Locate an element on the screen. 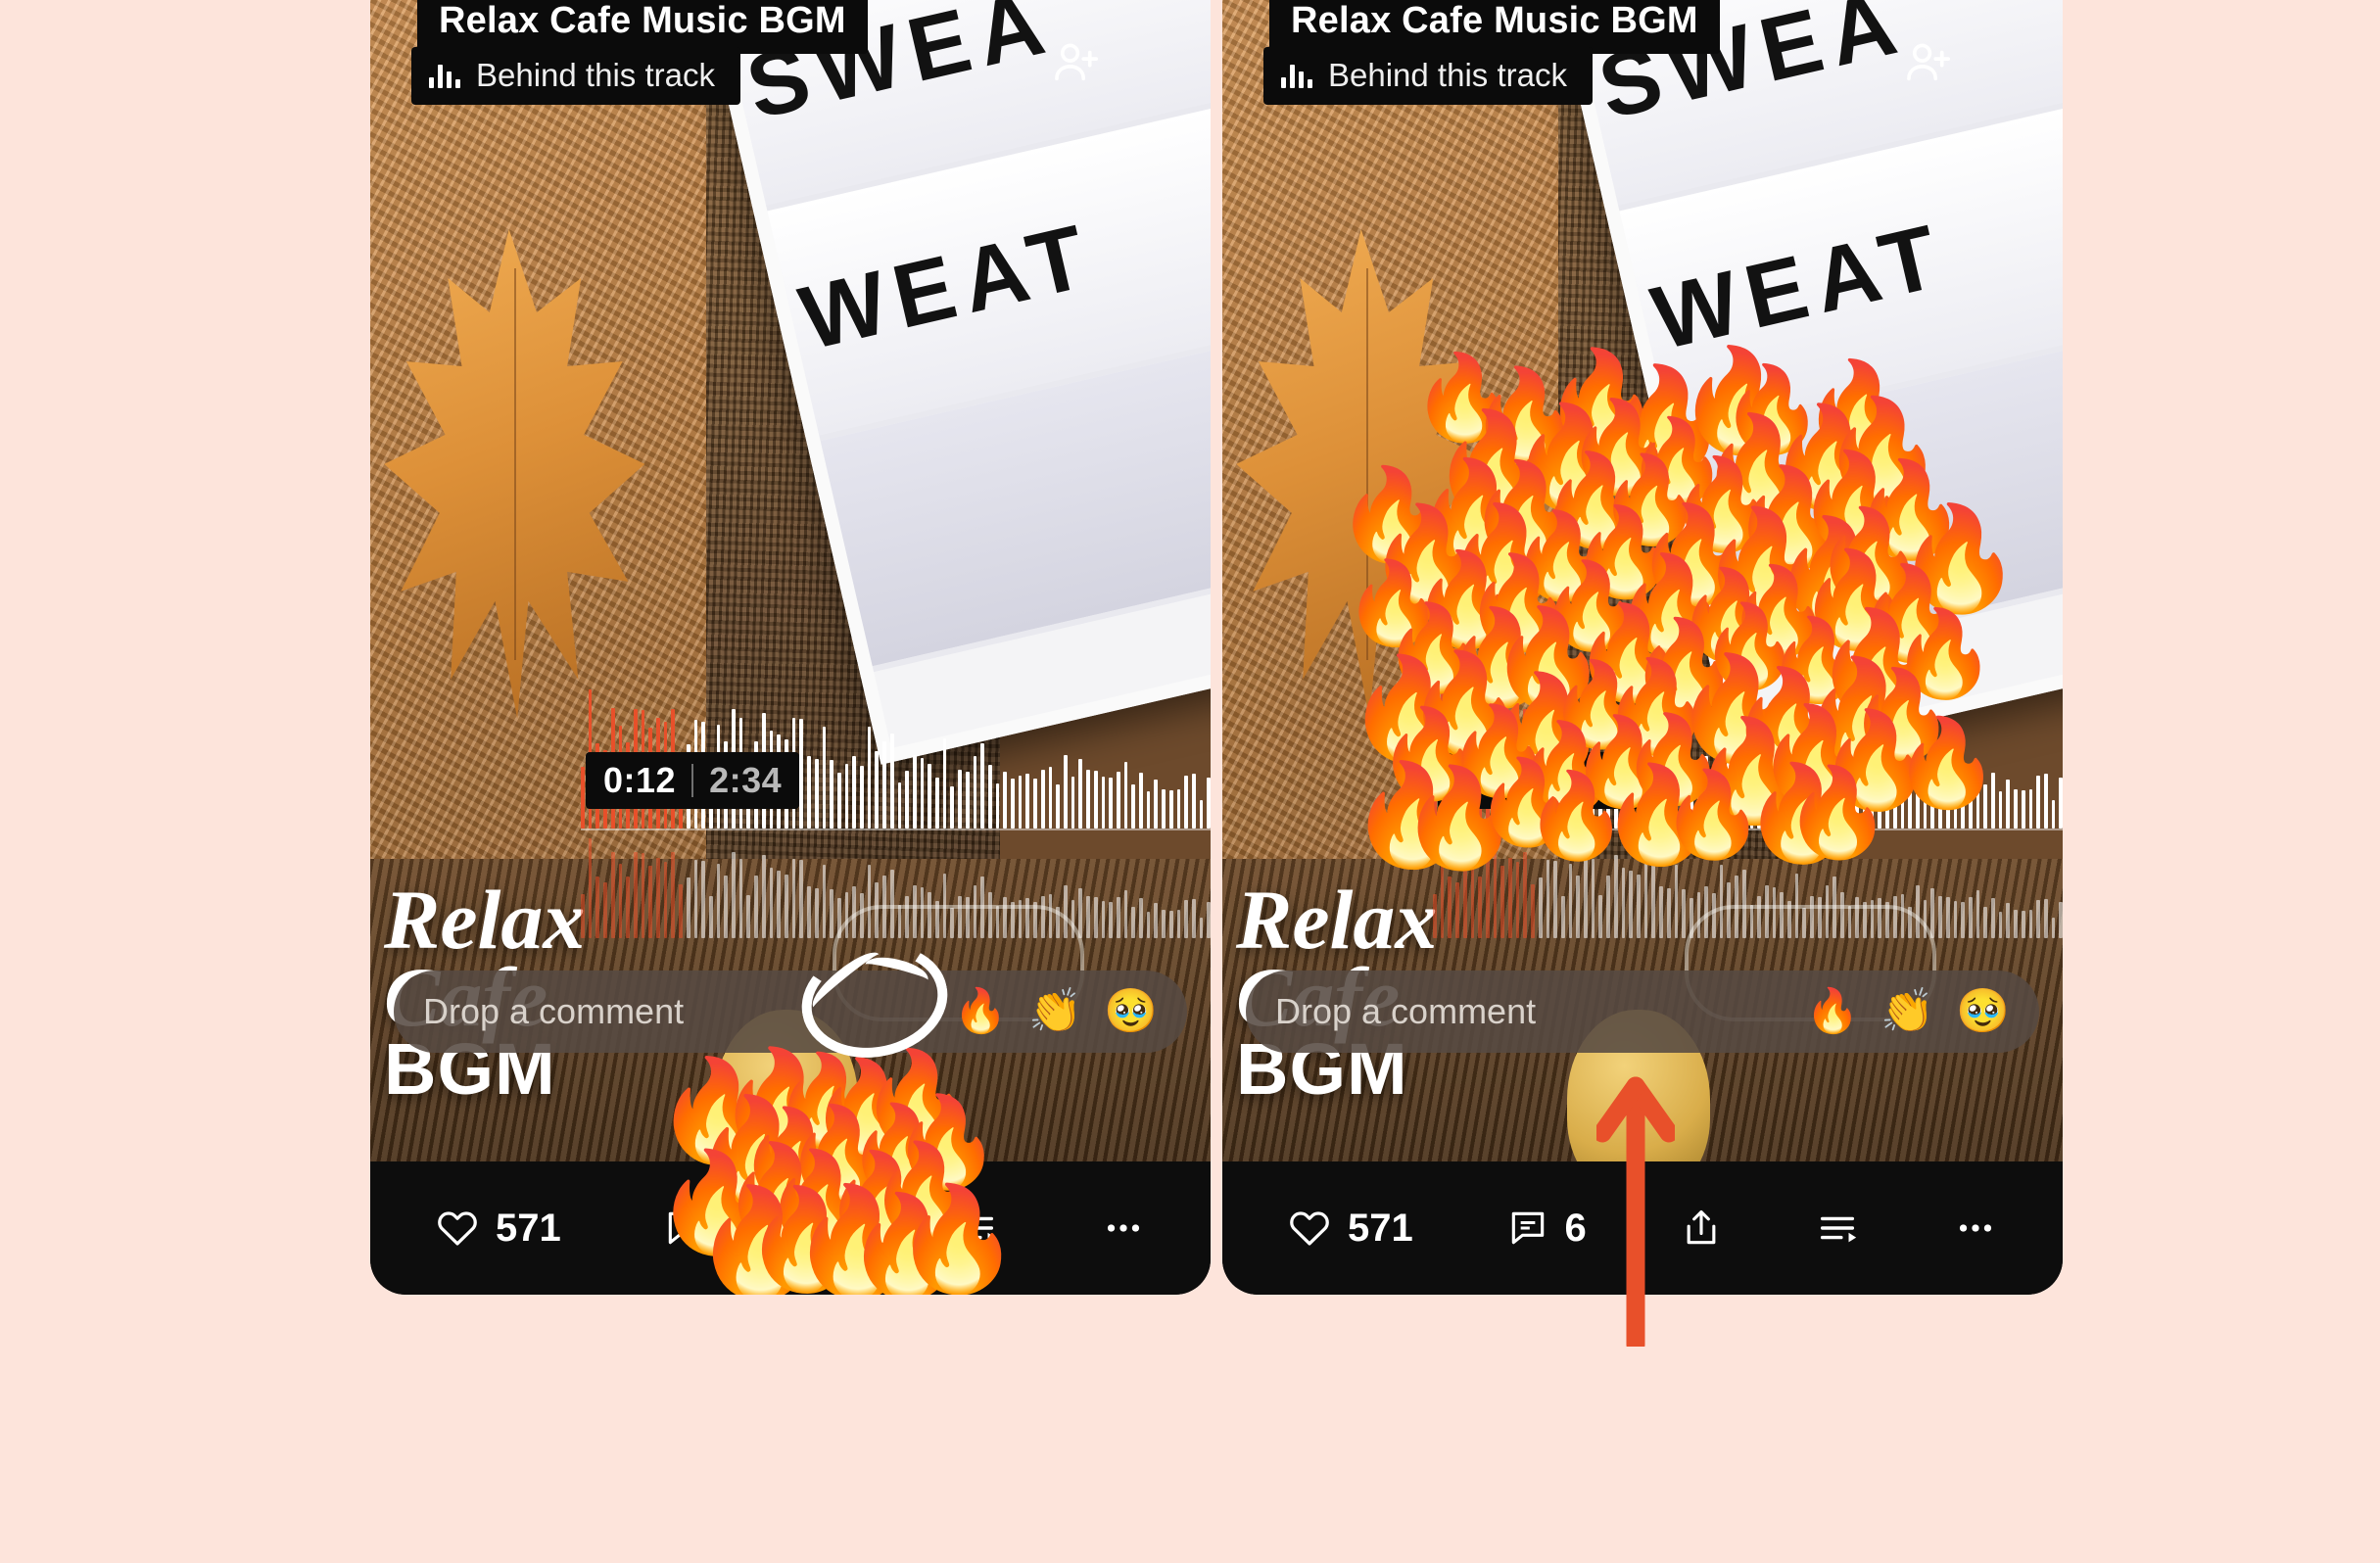 The height and width of the screenshot is (1563, 2380). comment-bar-after: Drop a comment 🔥 👏 🥹 is located at coordinates (1642, 1012).